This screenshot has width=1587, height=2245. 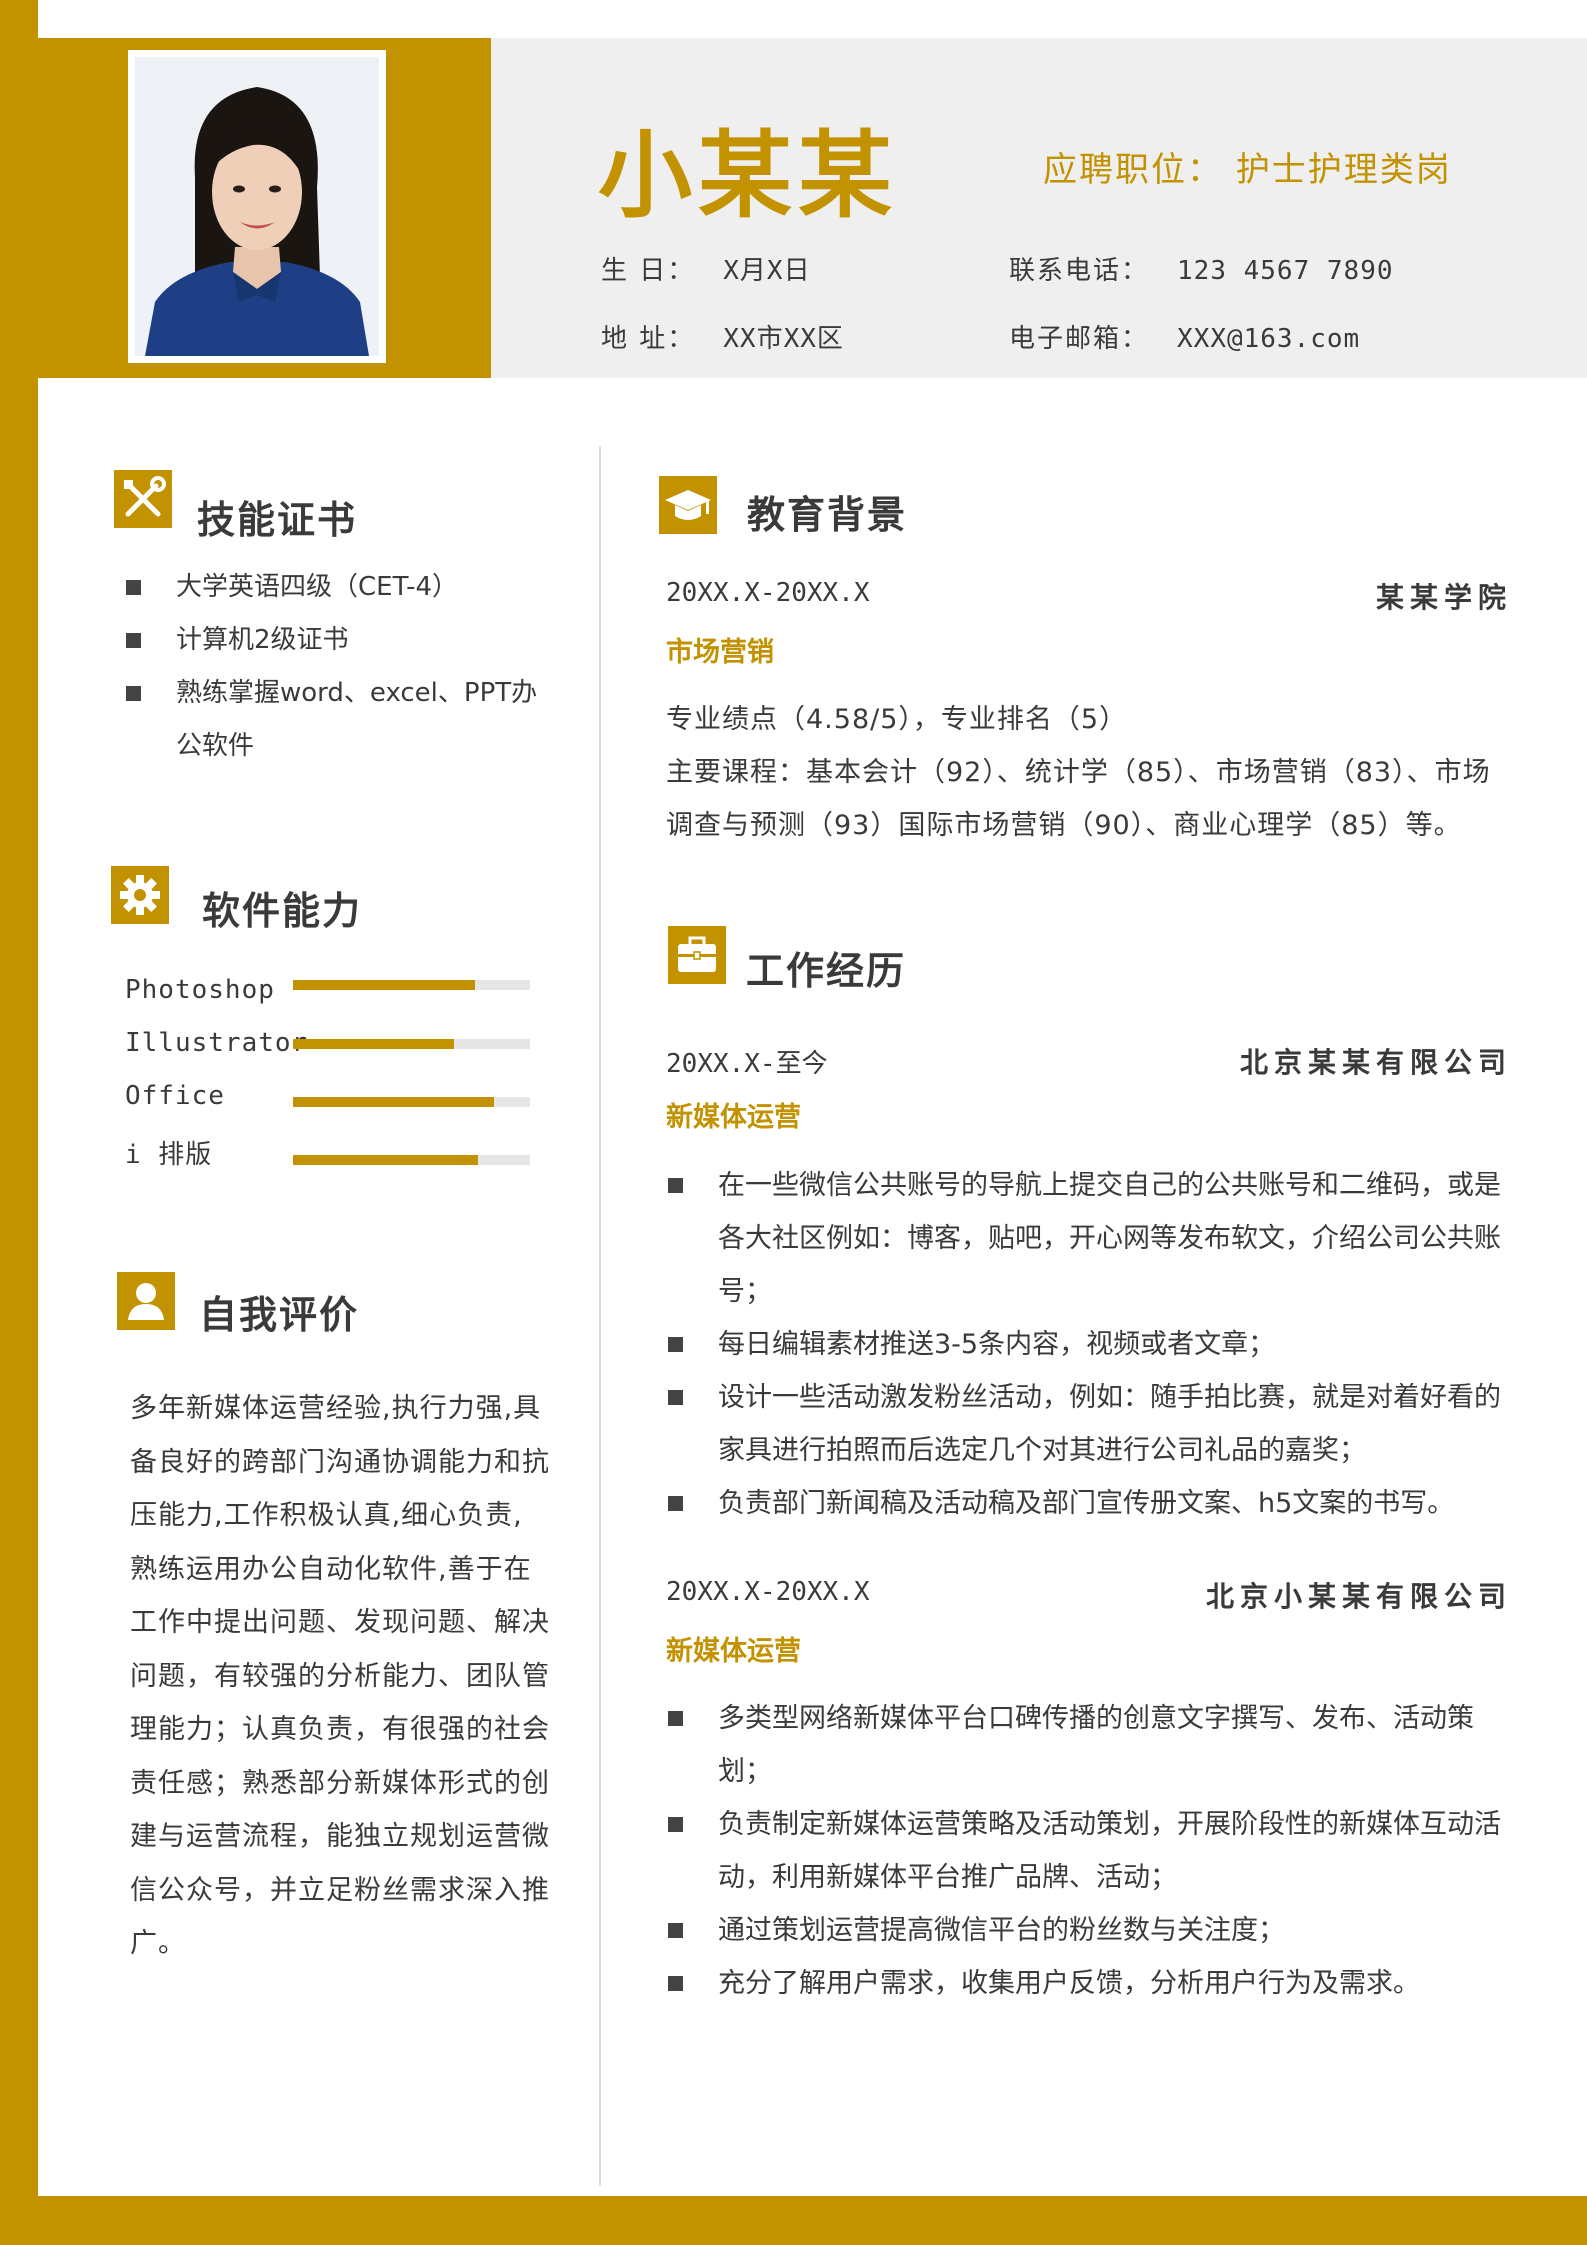 I want to click on skill-label-photoshop: Photoshop, so click(x=200, y=990).